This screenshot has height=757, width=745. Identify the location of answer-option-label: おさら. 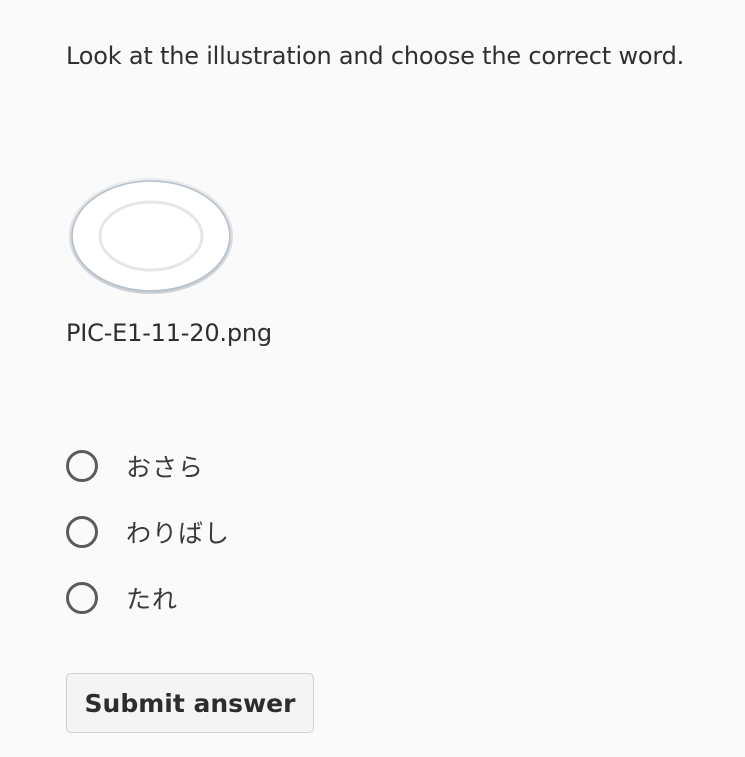
(165, 467).